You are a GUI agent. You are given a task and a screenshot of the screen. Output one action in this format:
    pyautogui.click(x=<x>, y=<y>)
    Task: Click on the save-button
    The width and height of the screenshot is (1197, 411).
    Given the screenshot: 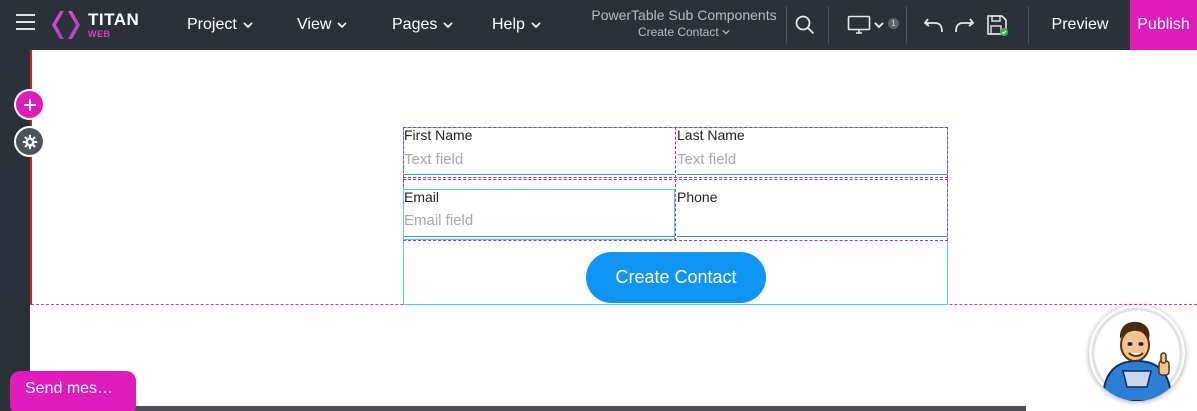 What is the action you would take?
    pyautogui.click(x=997, y=25)
    